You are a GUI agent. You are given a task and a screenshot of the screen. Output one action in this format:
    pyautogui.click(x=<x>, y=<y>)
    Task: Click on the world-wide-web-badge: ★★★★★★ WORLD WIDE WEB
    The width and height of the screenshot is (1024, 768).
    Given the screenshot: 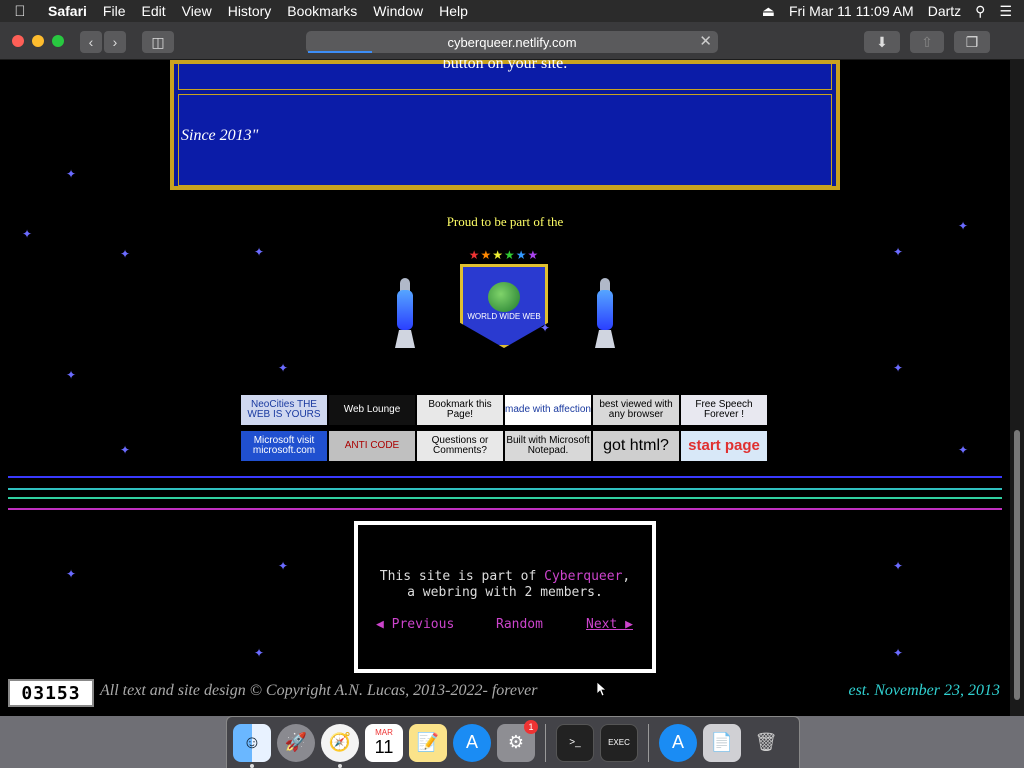 What is the action you would take?
    pyautogui.click(x=504, y=299)
    